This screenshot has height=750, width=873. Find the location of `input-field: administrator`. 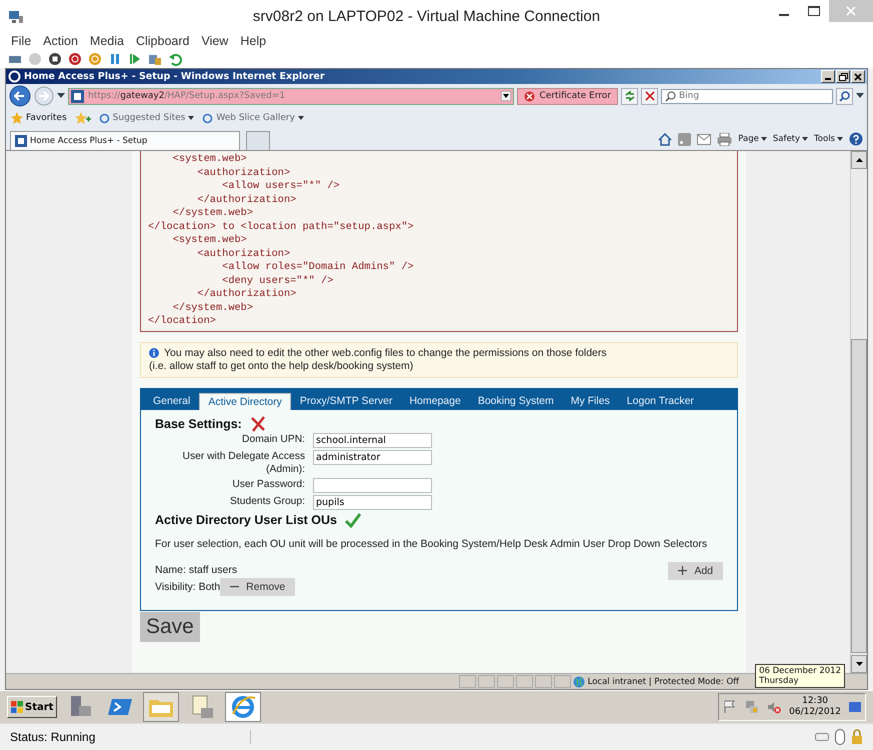

input-field: administrator is located at coordinates (372, 457).